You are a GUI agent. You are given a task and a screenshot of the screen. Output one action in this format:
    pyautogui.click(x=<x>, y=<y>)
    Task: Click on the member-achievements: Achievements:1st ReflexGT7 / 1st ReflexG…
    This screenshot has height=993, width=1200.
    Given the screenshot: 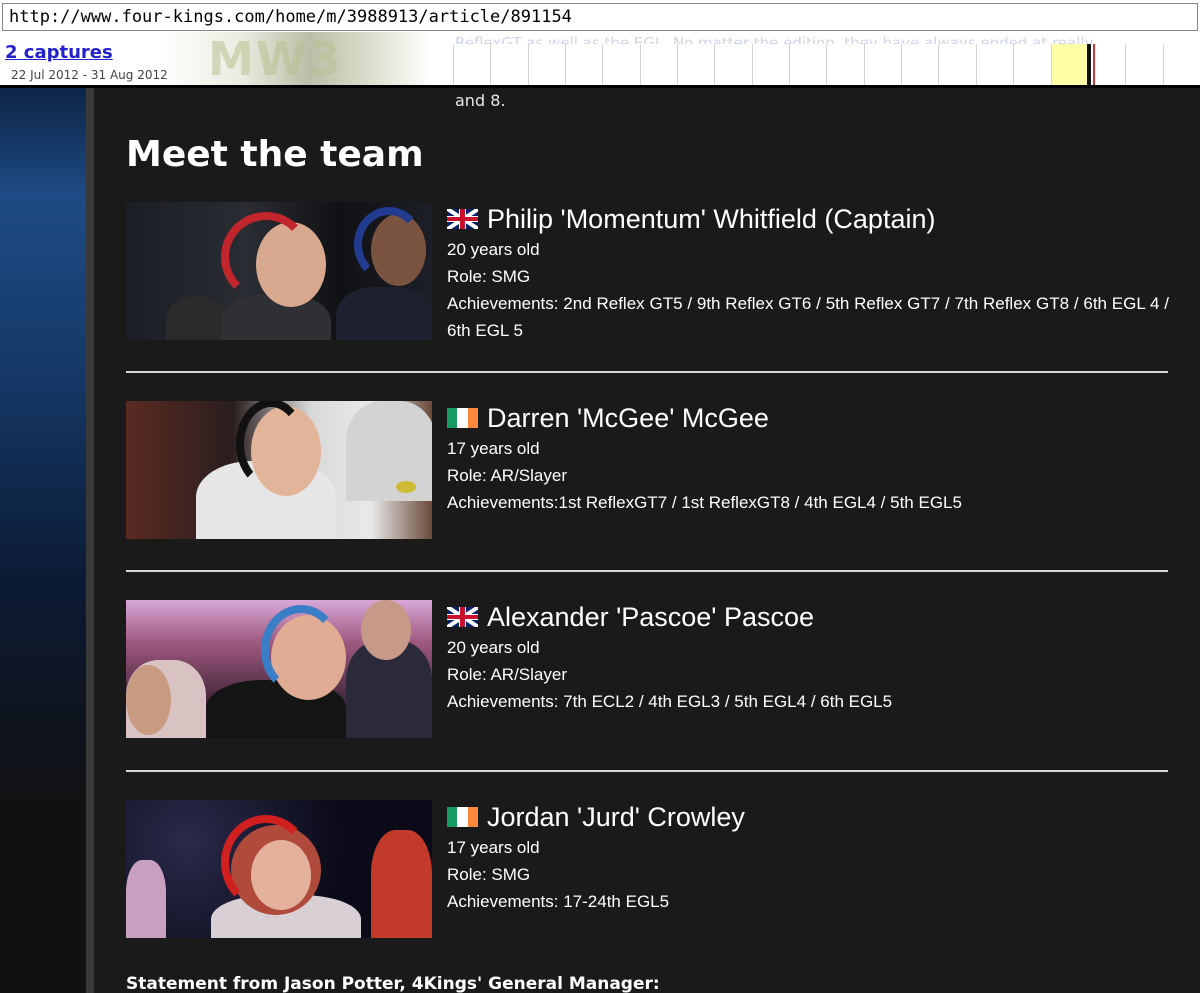 What is the action you would take?
    pyautogui.click(x=704, y=502)
    